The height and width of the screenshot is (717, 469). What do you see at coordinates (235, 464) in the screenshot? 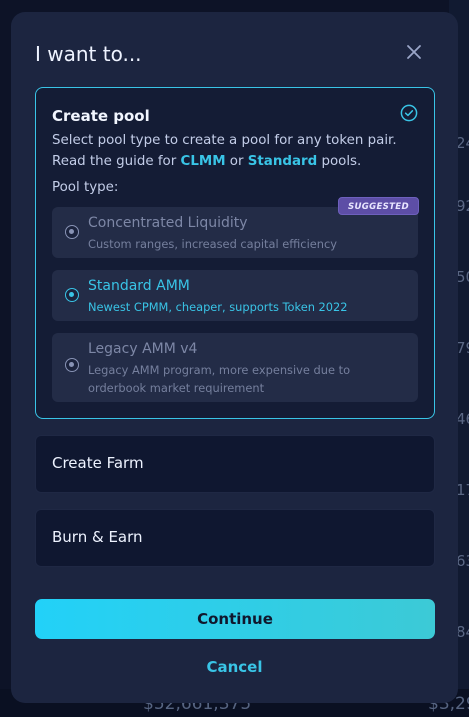
I see `create-farm-option: Create Farm` at bounding box center [235, 464].